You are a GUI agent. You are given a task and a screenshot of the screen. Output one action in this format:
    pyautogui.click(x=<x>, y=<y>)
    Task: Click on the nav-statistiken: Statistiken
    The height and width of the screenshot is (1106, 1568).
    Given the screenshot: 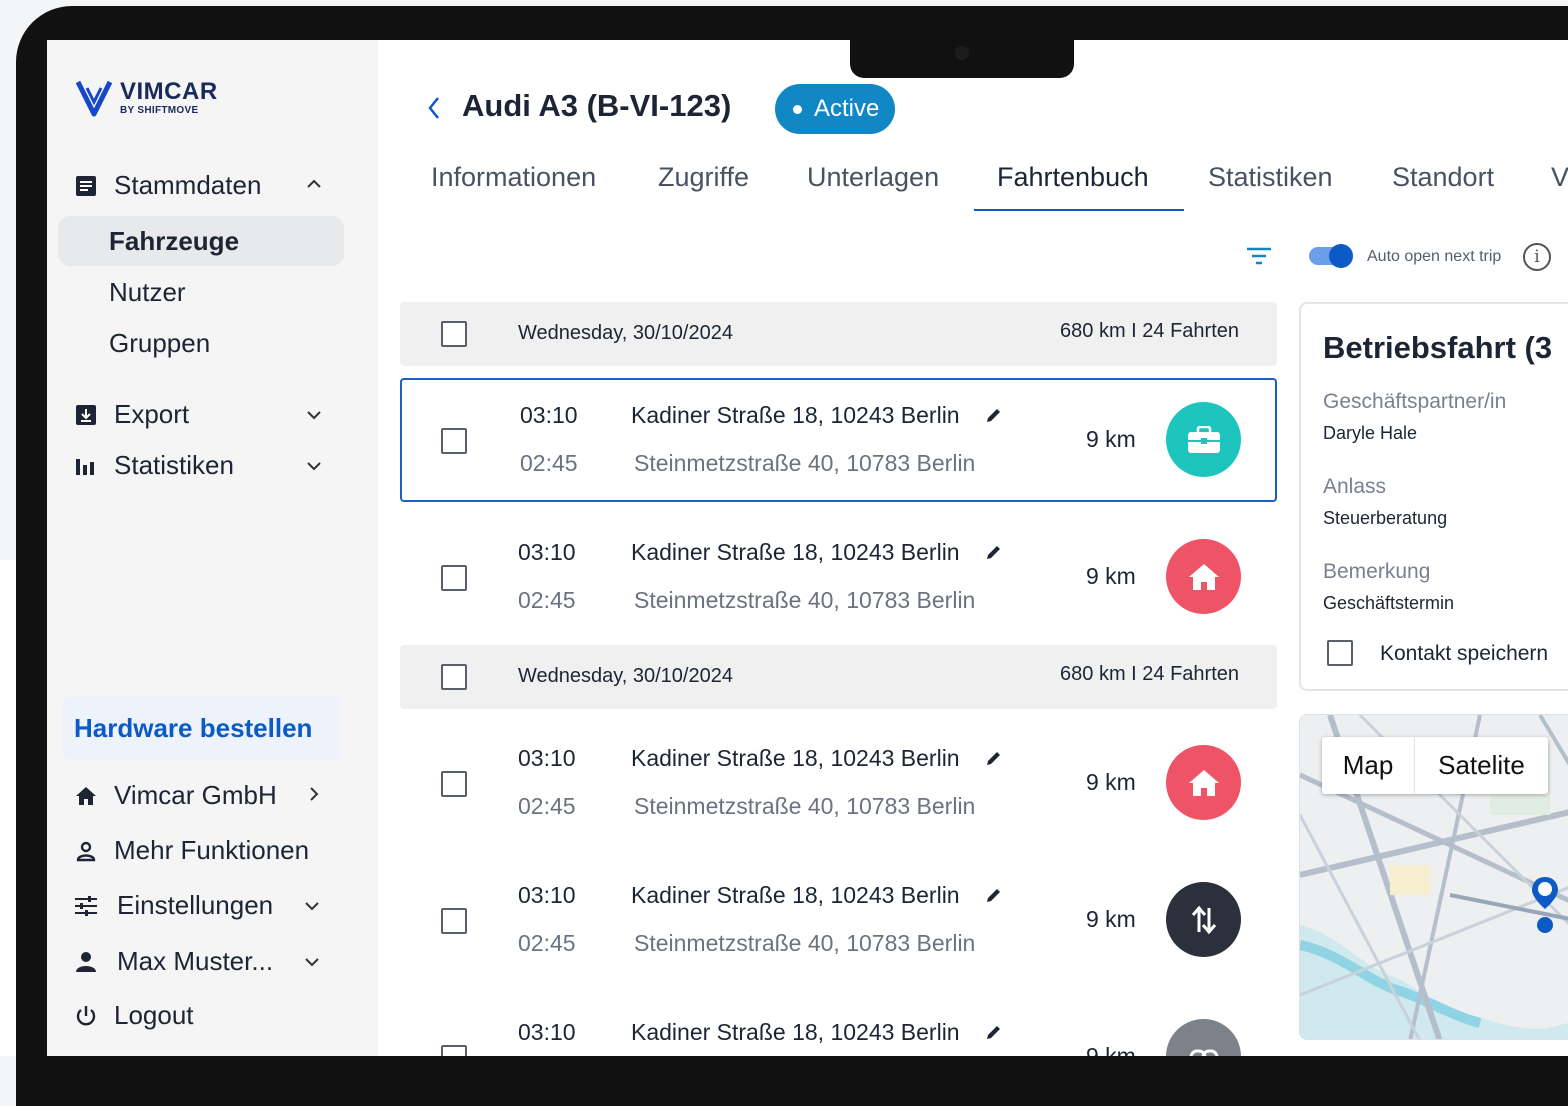 What is the action you would take?
    pyautogui.click(x=204, y=465)
    